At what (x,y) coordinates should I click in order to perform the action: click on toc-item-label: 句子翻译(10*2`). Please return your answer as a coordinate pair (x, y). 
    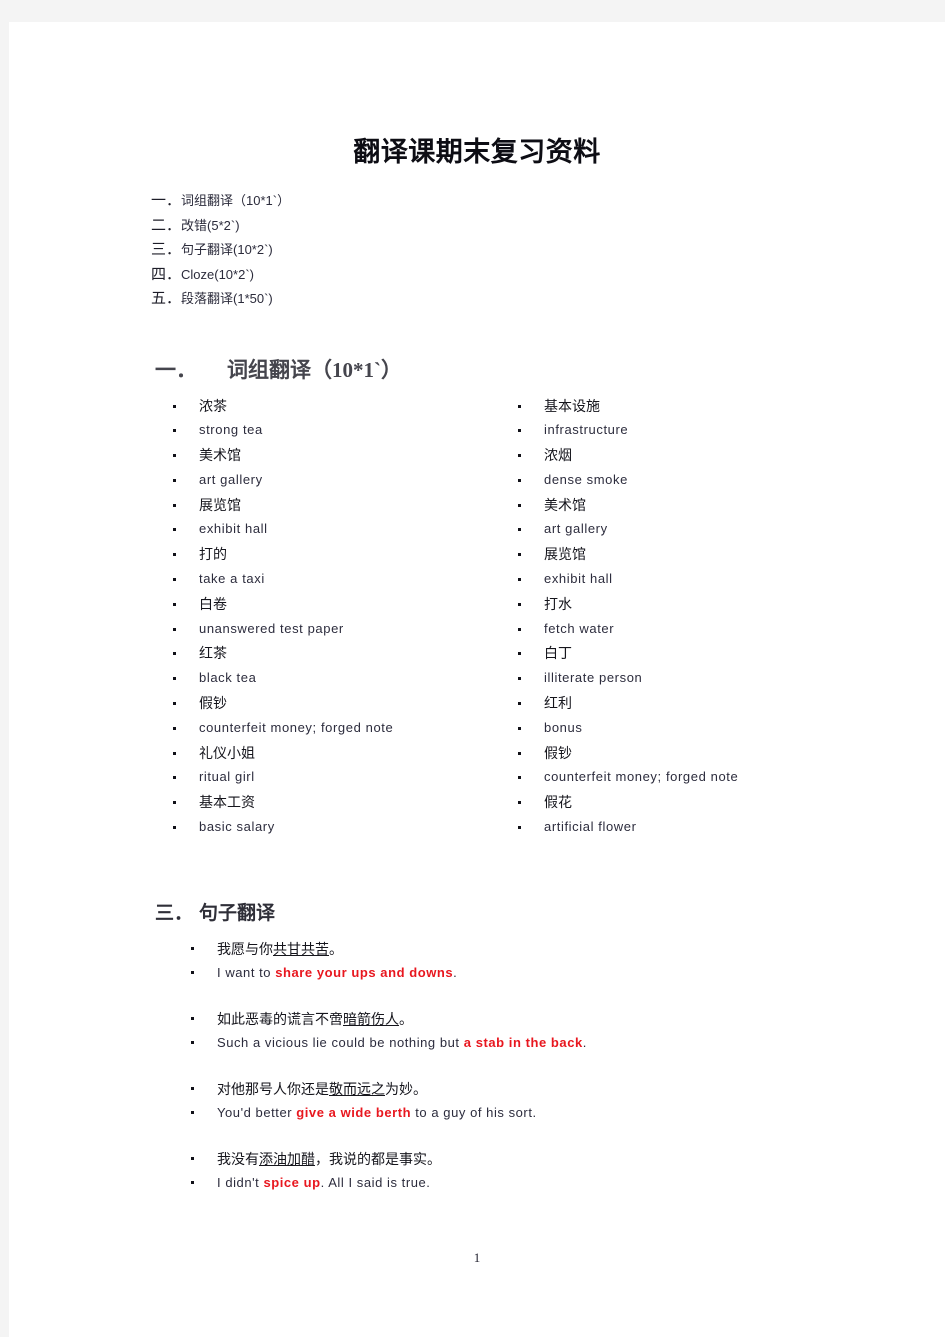
    Looking at the image, I should click on (227, 249).